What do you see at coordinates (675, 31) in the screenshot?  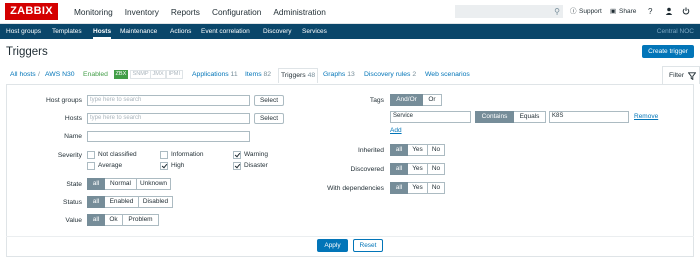 I see `server-name: Central NOC` at bounding box center [675, 31].